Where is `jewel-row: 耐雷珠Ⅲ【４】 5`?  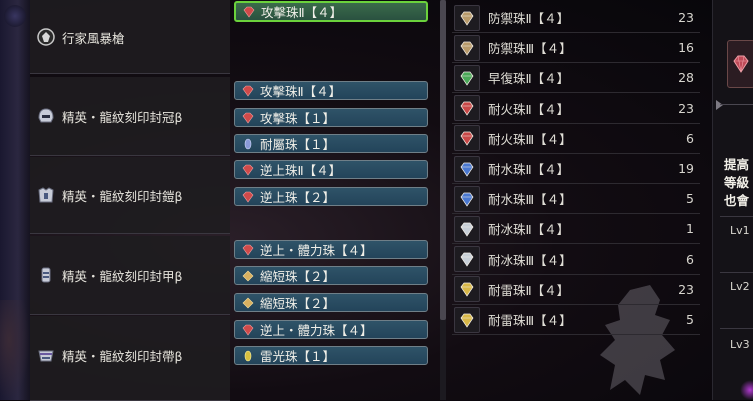
jewel-row: 耐雷珠Ⅲ【４】 5 is located at coordinates (576, 320).